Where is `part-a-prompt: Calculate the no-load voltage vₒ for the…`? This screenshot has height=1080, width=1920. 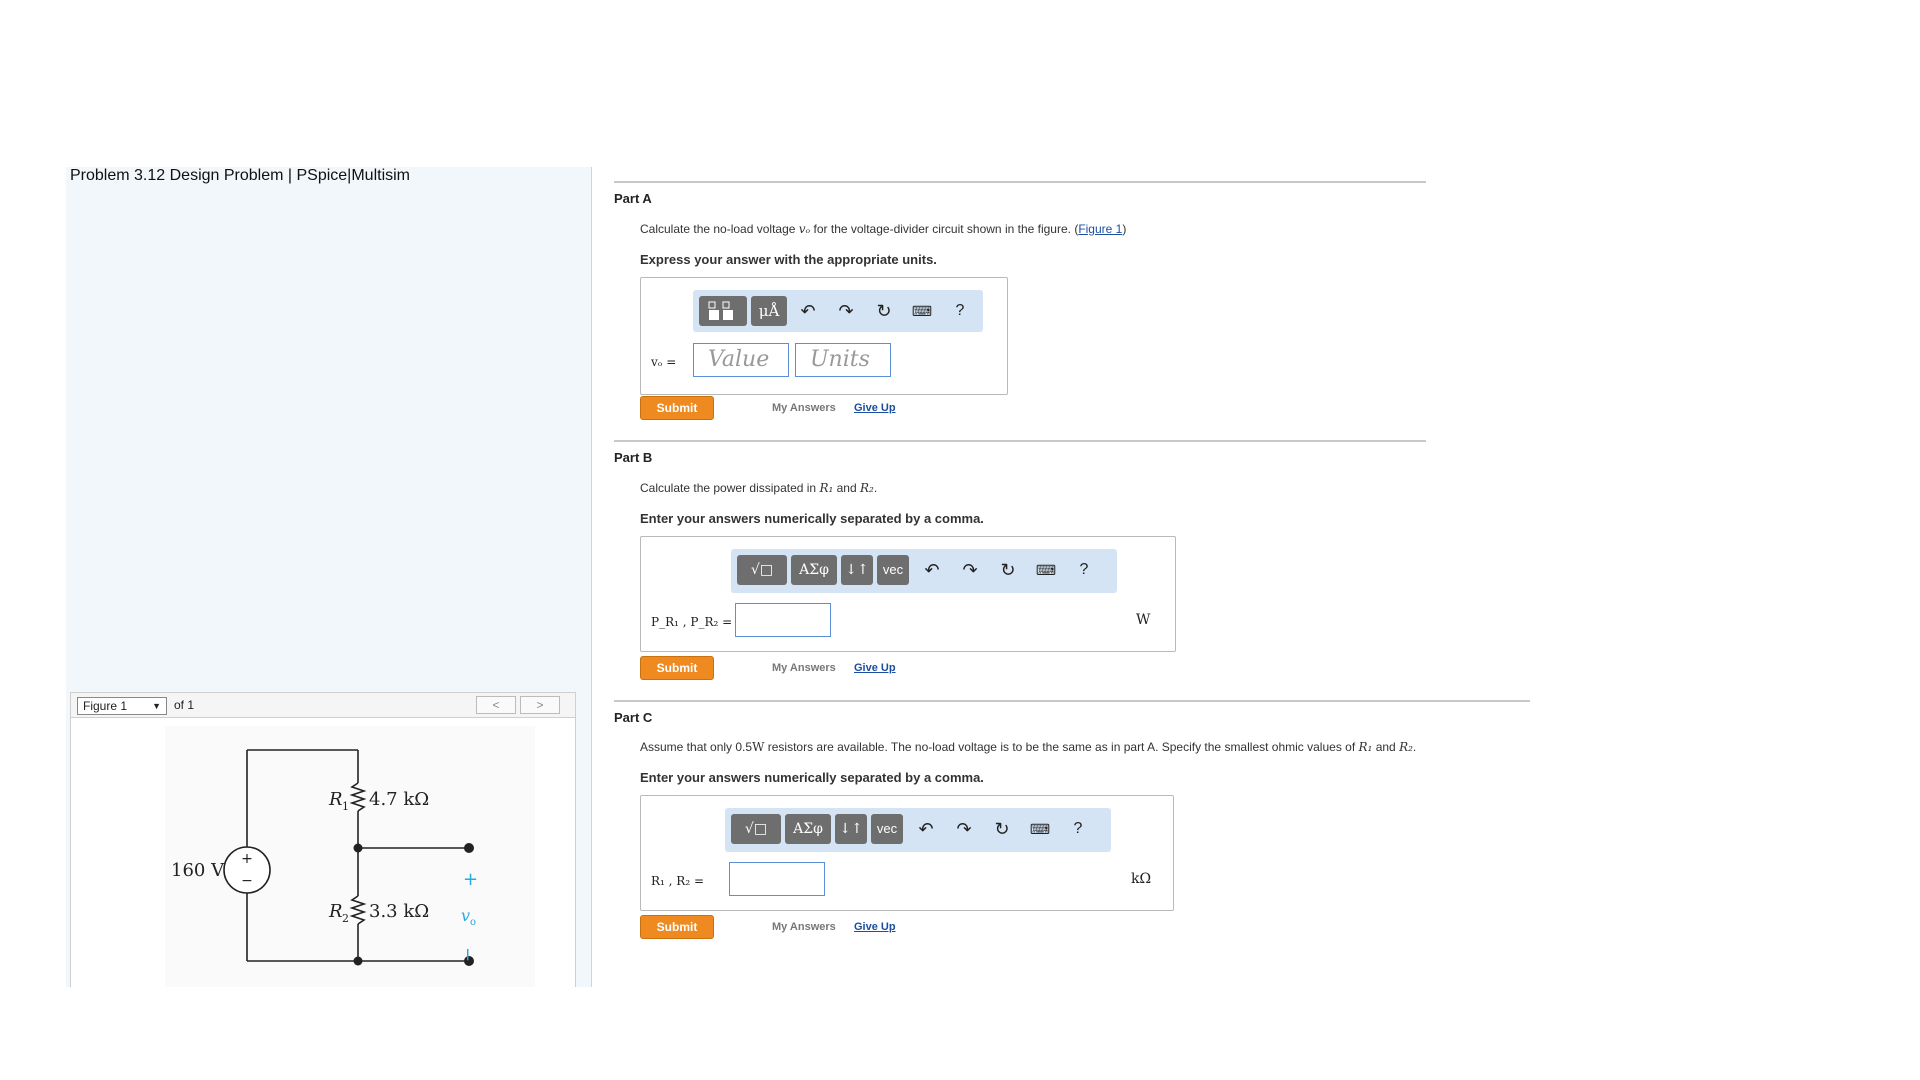 part-a-prompt: Calculate the no-load voltage vₒ for the… is located at coordinates (883, 229).